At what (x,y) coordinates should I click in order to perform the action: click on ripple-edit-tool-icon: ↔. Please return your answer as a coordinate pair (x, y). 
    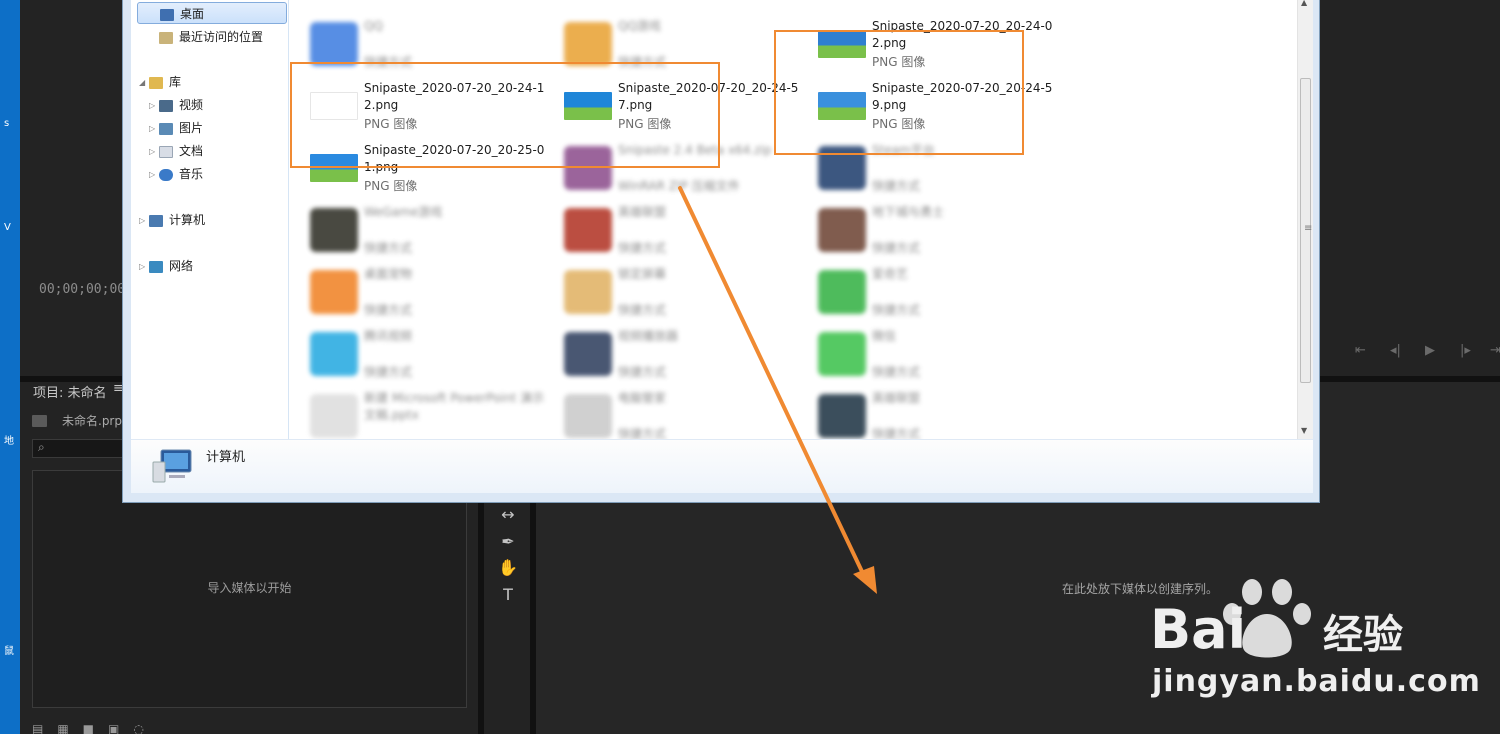
    Looking at the image, I should click on (508, 514).